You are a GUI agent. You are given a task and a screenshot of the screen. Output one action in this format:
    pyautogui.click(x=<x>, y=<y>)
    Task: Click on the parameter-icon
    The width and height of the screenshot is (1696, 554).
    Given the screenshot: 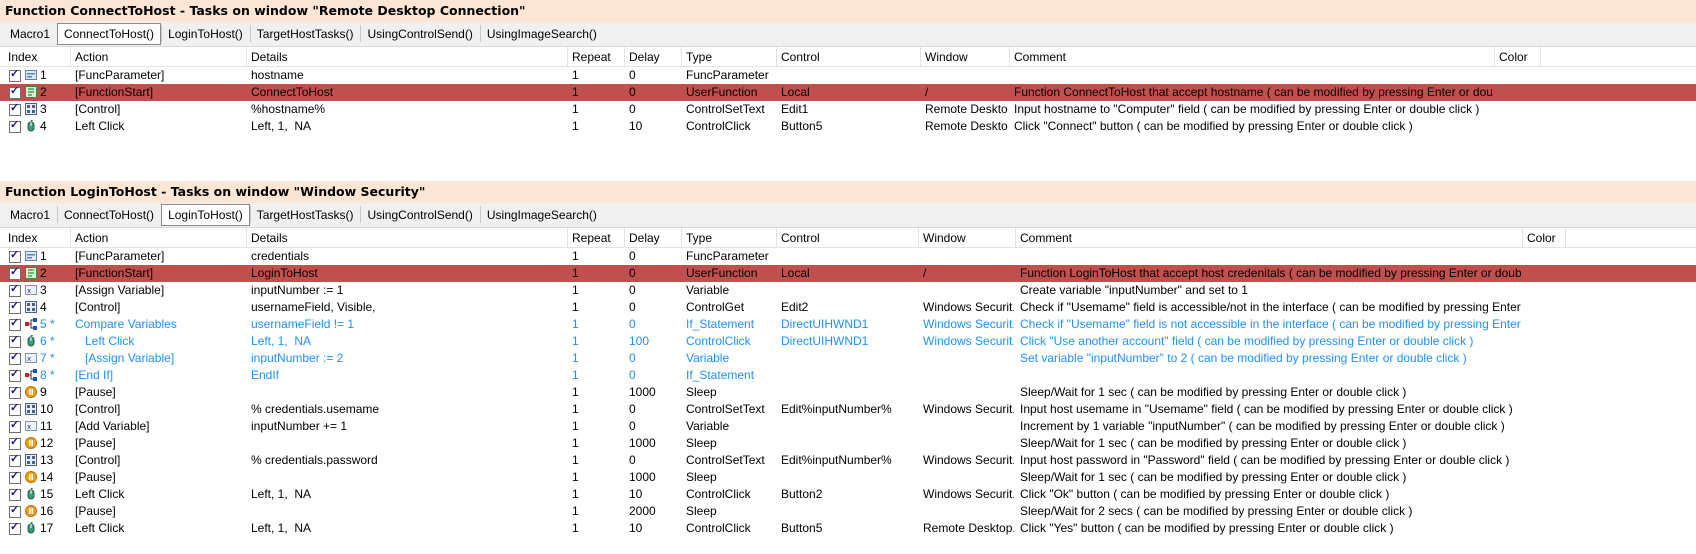 What is the action you would take?
    pyautogui.click(x=31, y=256)
    